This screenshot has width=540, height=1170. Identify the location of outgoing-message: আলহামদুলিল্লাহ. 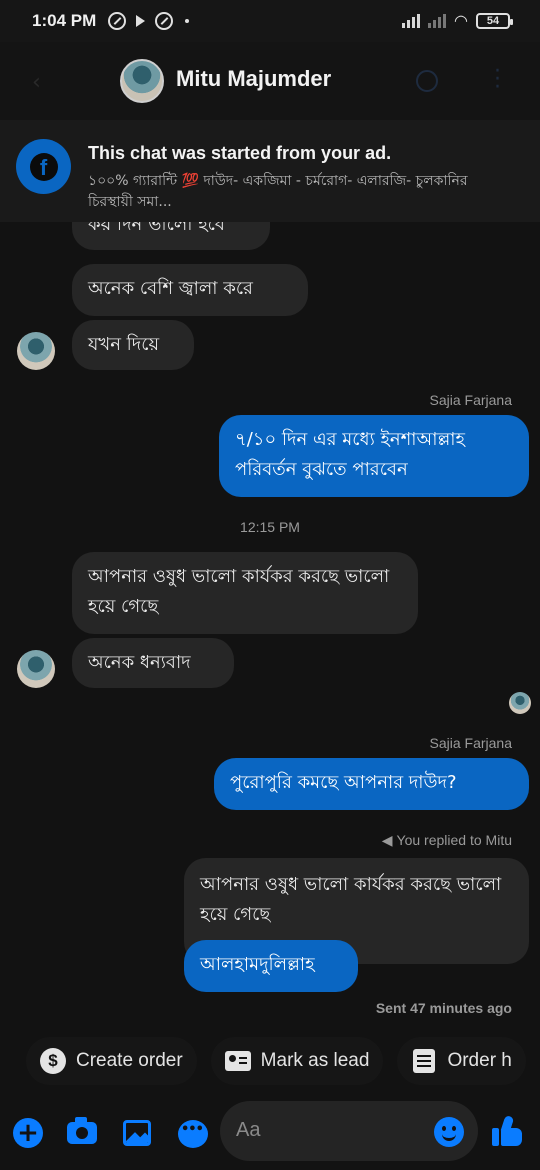
(271, 966).